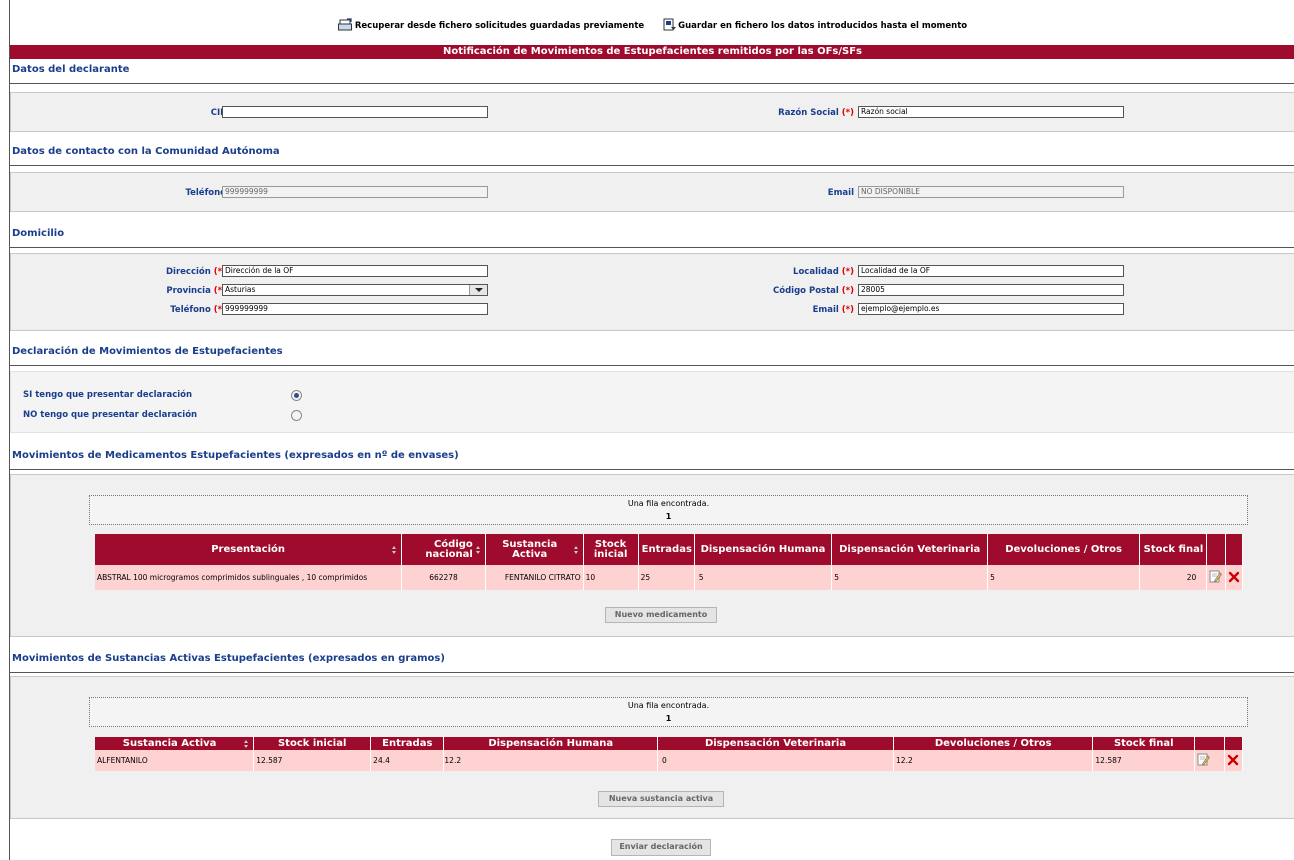 The image size is (1294, 860). I want to click on domicilio-email-input: ejemplo@ejemplo.es, so click(991, 309).